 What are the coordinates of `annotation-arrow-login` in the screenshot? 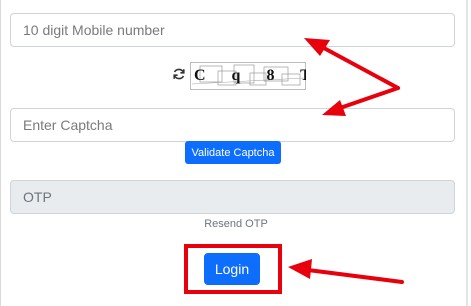 It's located at (346, 271).